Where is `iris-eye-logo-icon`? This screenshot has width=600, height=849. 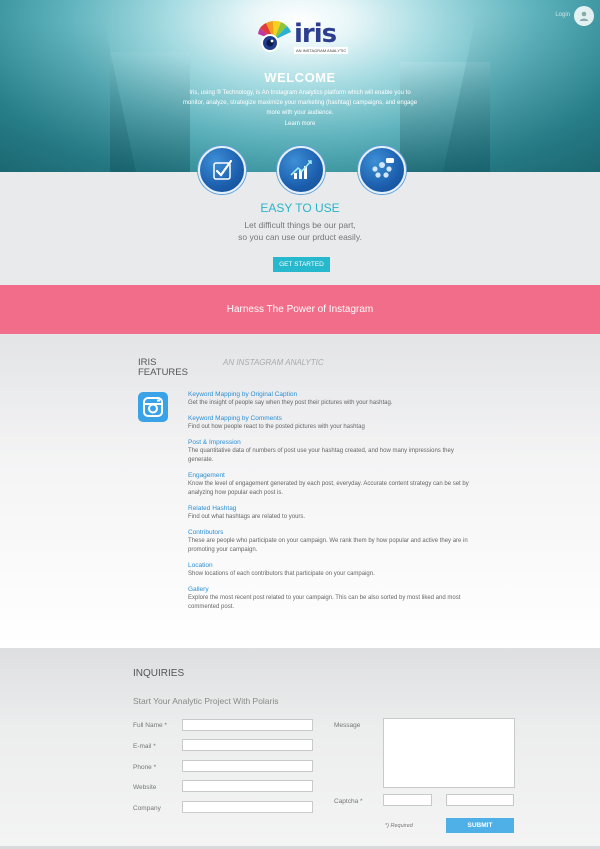 iris-eye-logo-icon is located at coordinates (274, 36).